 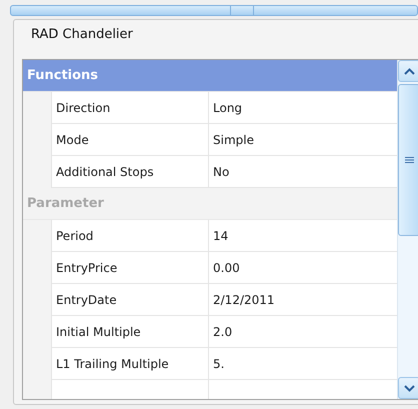 What do you see at coordinates (129, 364) in the screenshot?
I see `property-name: L1 Trailing Multiple` at bounding box center [129, 364].